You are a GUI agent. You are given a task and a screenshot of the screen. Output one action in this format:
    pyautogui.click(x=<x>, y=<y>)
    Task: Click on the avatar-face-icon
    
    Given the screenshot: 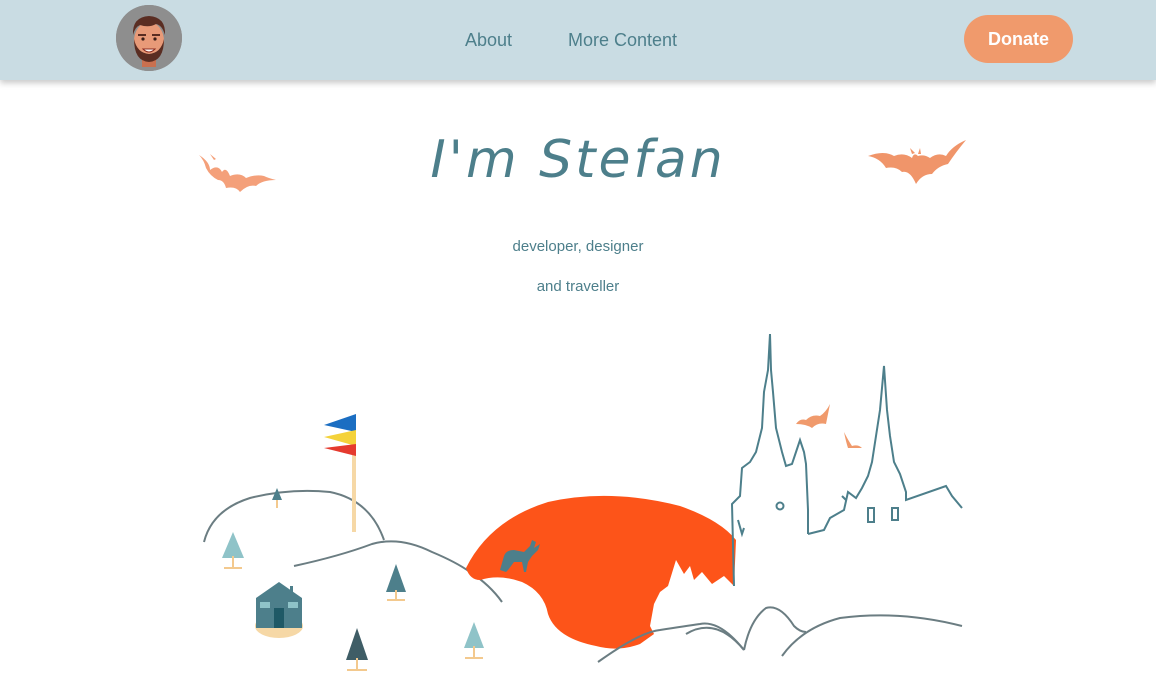 What is the action you would take?
    pyautogui.click(x=149, y=38)
    